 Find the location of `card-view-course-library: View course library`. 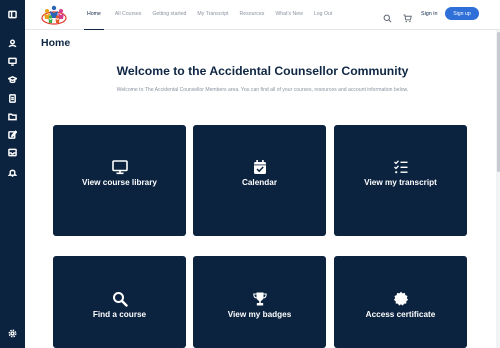

card-view-course-library: View course library is located at coordinates (119, 180).